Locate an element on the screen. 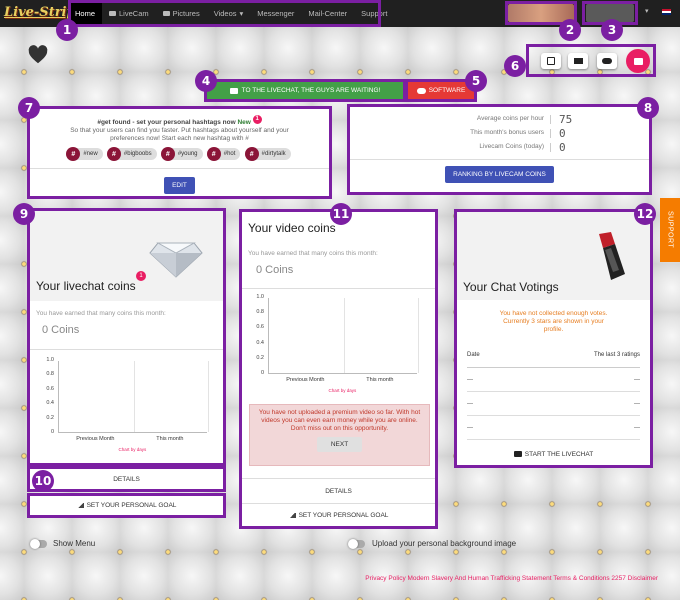 The width and height of the screenshot is (680, 600). diamond-icon is located at coordinates (176, 260).